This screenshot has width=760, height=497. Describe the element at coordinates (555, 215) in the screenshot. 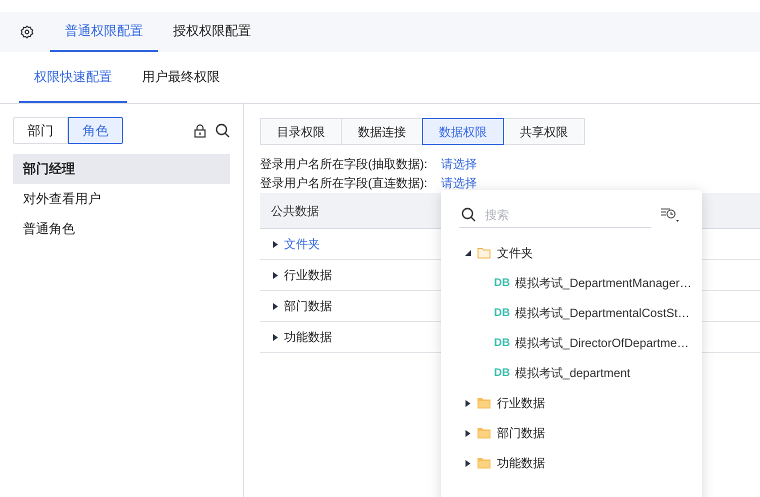

I see `search-field: 搜索` at that location.